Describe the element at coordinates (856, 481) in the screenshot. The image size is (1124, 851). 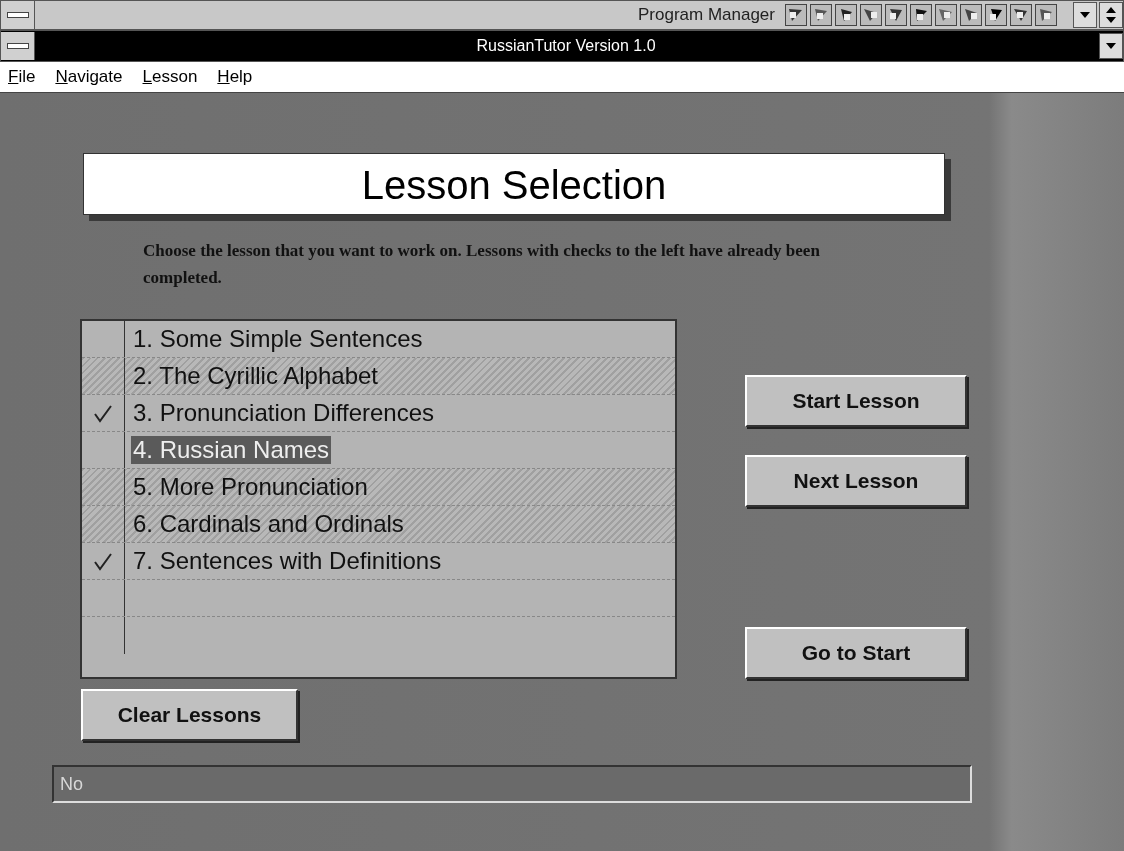
I see `next-lesson-button: Next Lesson` at that location.